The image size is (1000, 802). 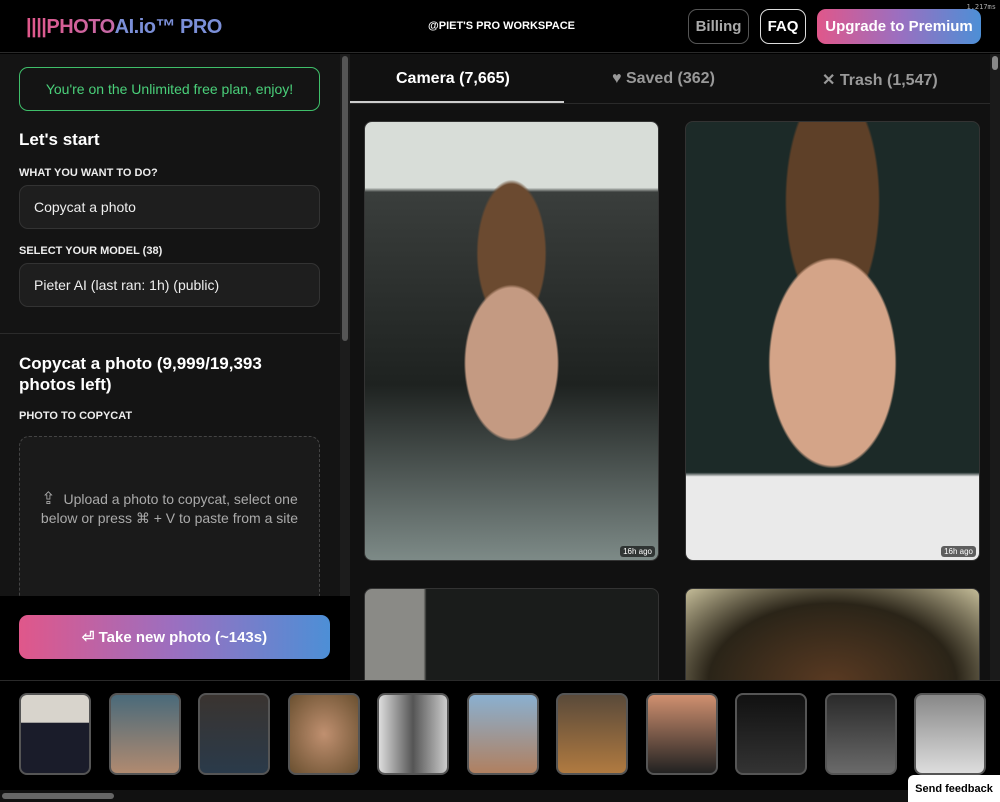 What do you see at coordinates (345, 367) in the screenshot?
I see `sidebar-scrollbar` at bounding box center [345, 367].